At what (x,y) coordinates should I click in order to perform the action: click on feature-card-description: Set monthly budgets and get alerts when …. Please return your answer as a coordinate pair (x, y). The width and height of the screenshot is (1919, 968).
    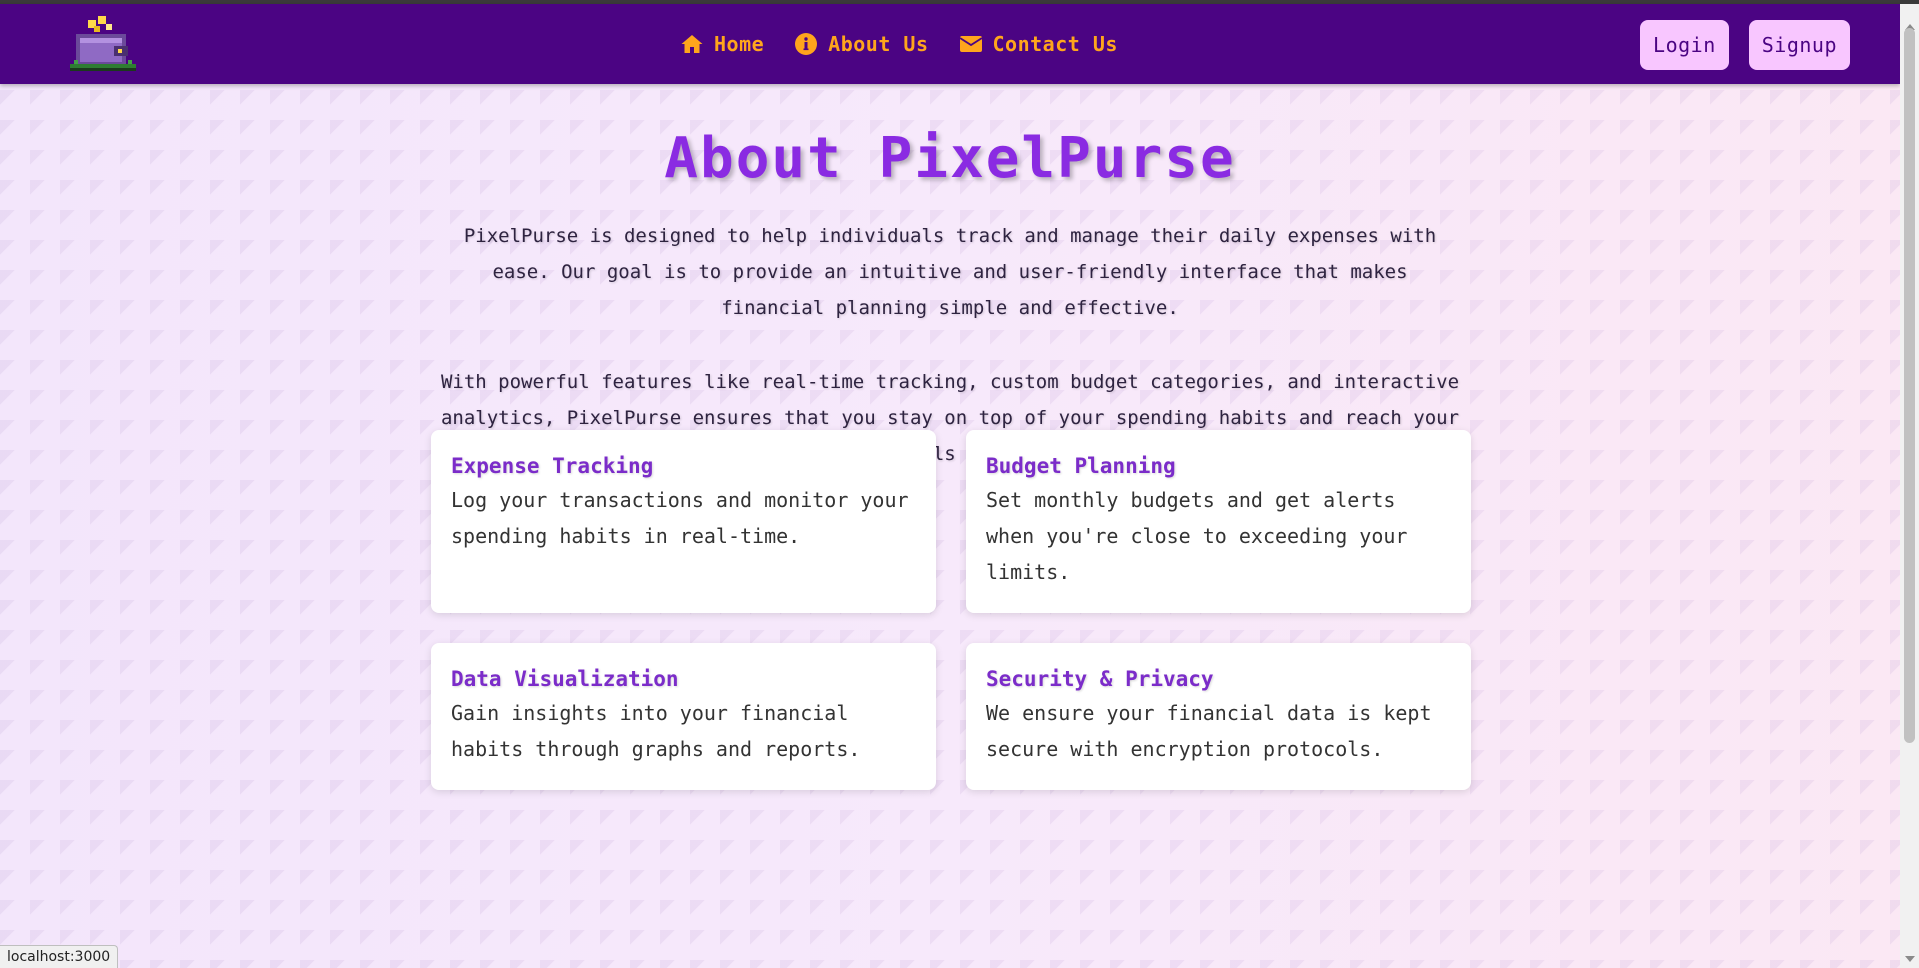
    Looking at the image, I should click on (1197, 536).